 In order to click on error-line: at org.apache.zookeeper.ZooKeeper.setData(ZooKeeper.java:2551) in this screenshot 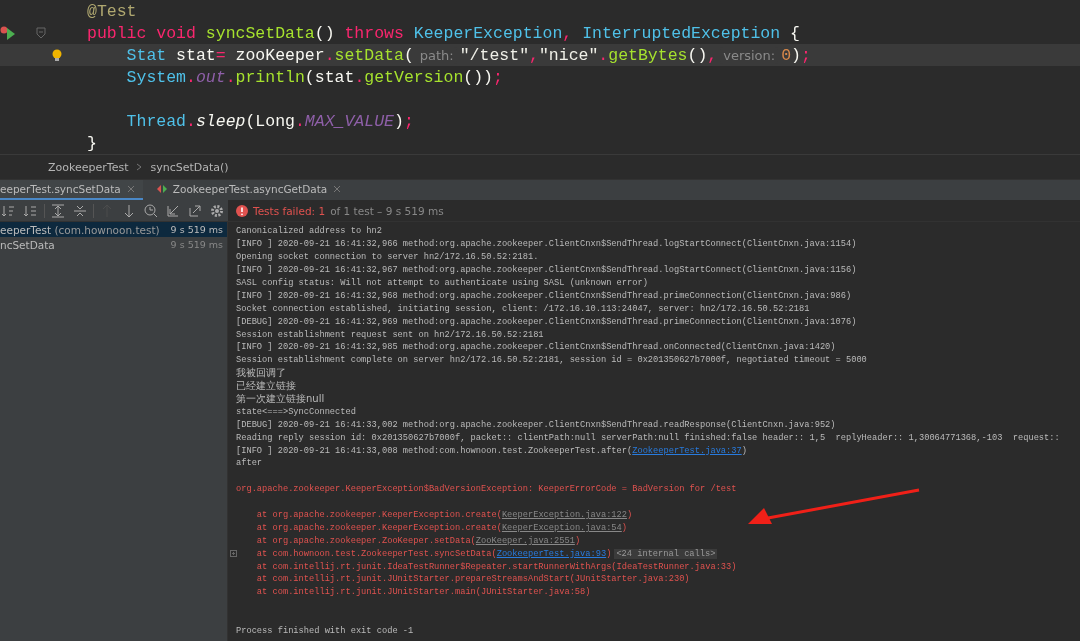, I will do `click(418, 540)`.